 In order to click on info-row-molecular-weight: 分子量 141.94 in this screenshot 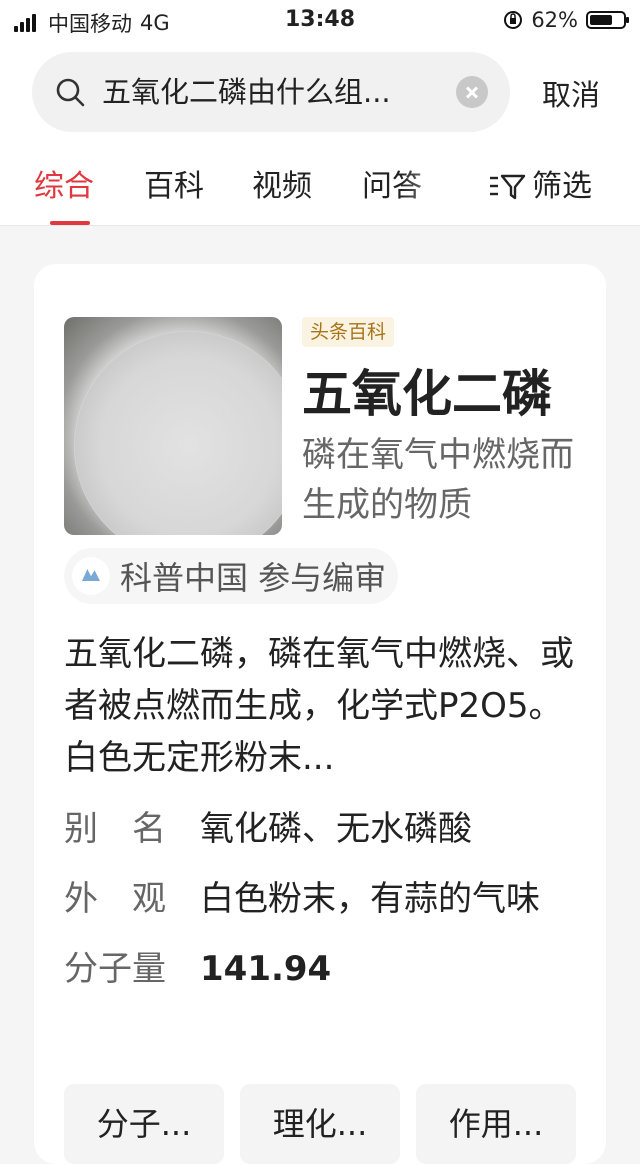, I will do `click(324, 969)`.